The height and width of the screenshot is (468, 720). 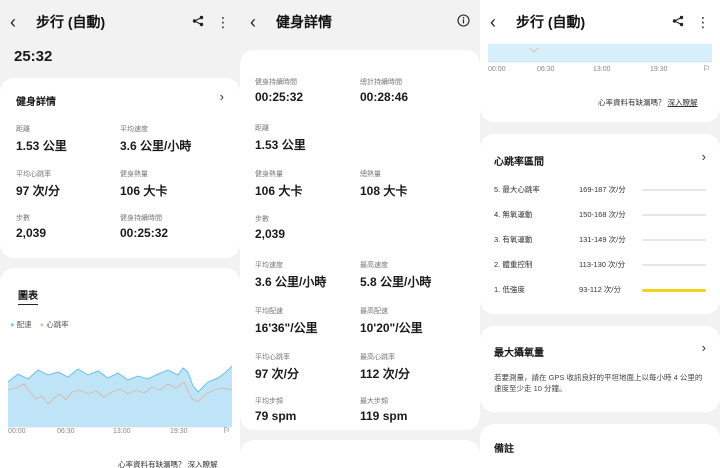 What do you see at coordinates (286, 321) in the screenshot?
I see `stat-avg-pace: 平均配速 16'36"/公里` at bounding box center [286, 321].